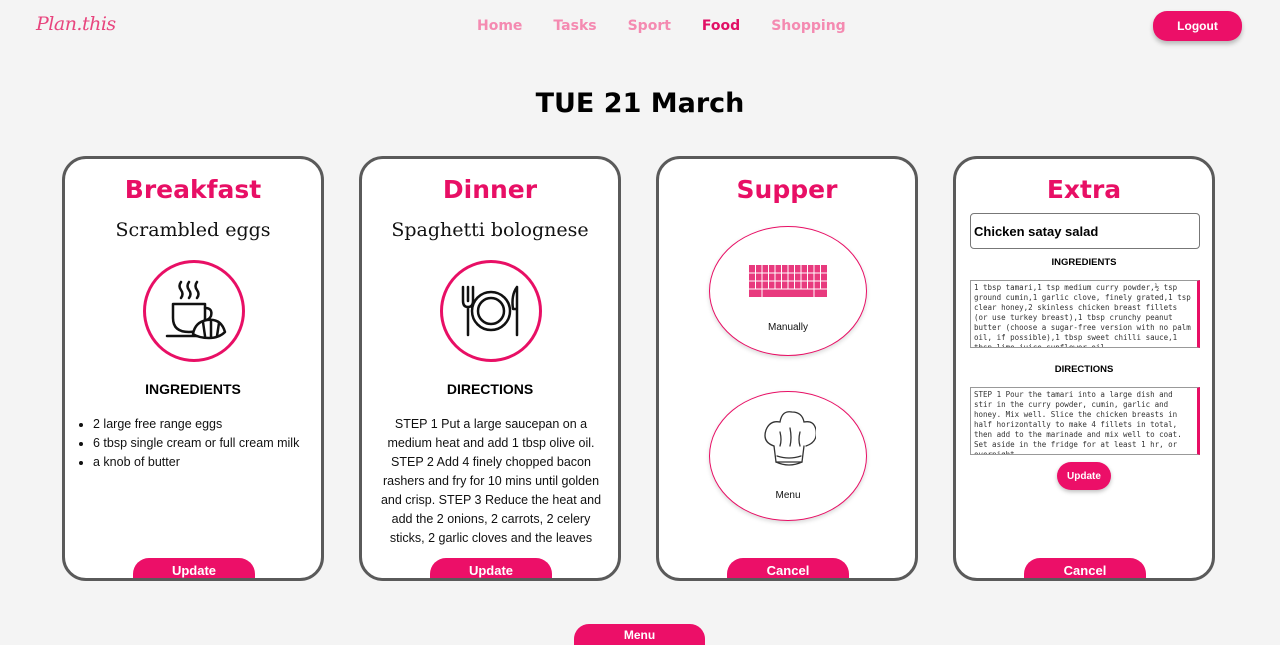  I want to click on menu-button: Menu, so click(639, 634).